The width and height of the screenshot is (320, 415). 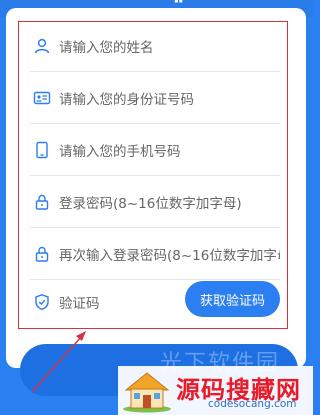 What do you see at coordinates (252, 404) in the screenshot?
I see `logo-url: codesocang.com` at bounding box center [252, 404].